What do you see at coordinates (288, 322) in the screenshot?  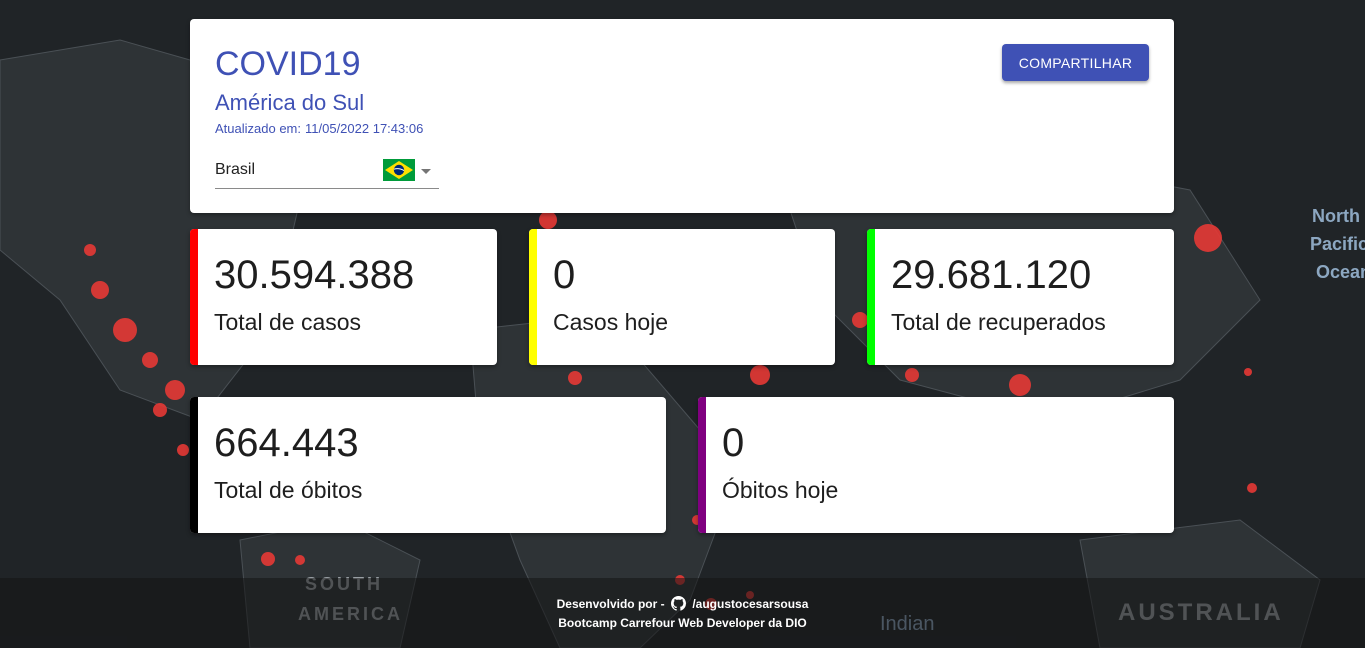 I see `total-cases-label: Total de casos` at bounding box center [288, 322].